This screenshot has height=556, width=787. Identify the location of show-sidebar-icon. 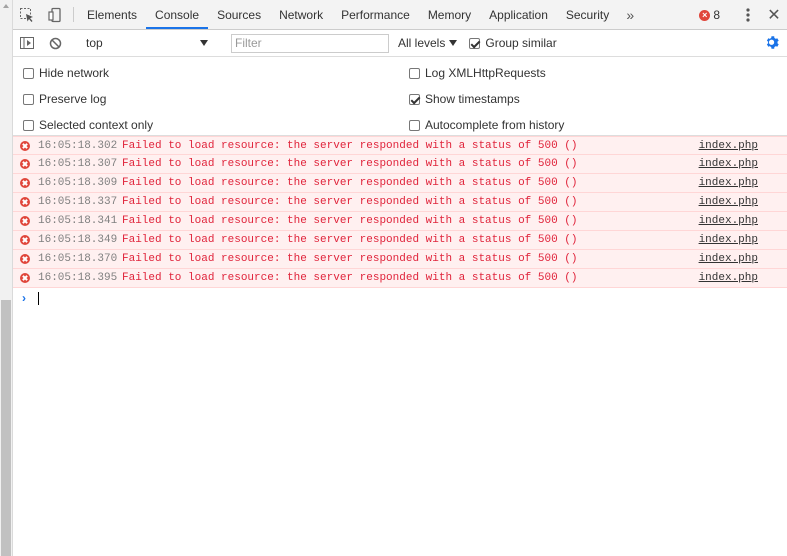
(27, 43).